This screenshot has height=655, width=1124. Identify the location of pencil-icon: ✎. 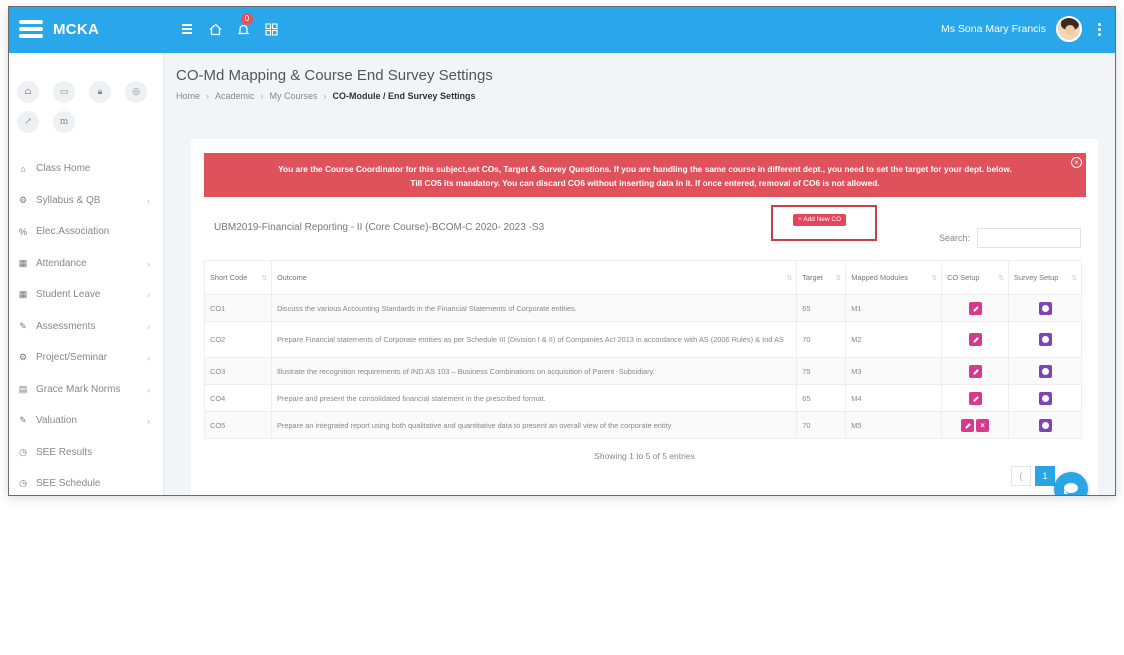
(23, 420).